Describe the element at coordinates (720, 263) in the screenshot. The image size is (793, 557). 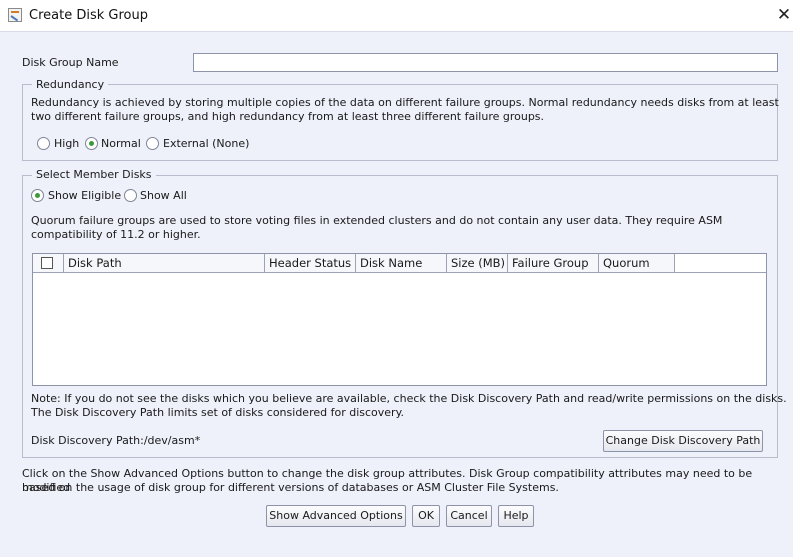
I see `column-header-filler` at that location.